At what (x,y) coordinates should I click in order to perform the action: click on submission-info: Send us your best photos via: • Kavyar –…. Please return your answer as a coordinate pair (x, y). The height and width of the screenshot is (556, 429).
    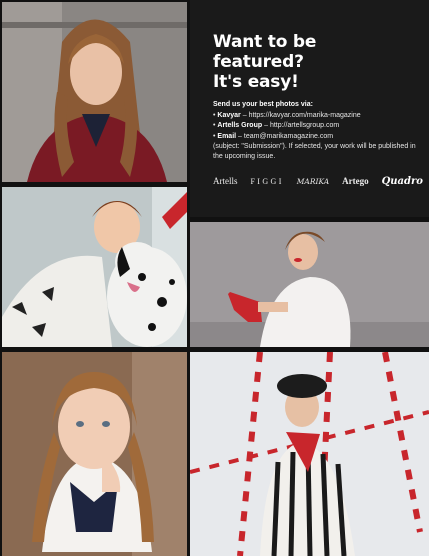
    Looking at the image, I should click on (318, 131).